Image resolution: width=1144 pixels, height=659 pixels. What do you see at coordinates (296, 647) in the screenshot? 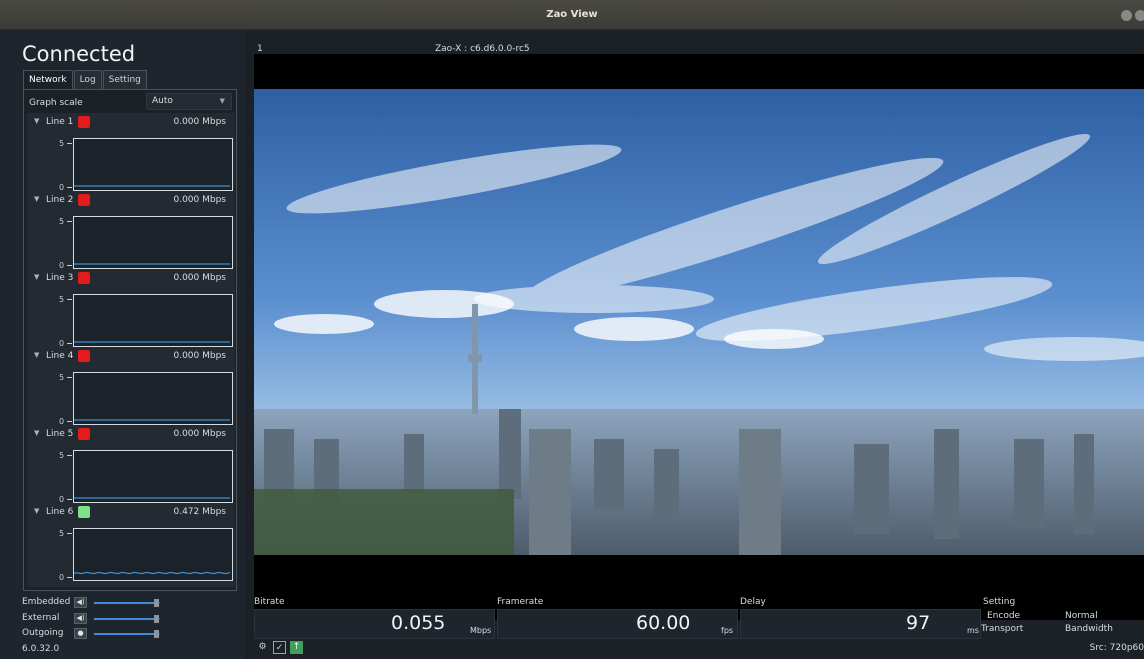
I see `upload-icon: ↑` at bounding box center [296, 647].